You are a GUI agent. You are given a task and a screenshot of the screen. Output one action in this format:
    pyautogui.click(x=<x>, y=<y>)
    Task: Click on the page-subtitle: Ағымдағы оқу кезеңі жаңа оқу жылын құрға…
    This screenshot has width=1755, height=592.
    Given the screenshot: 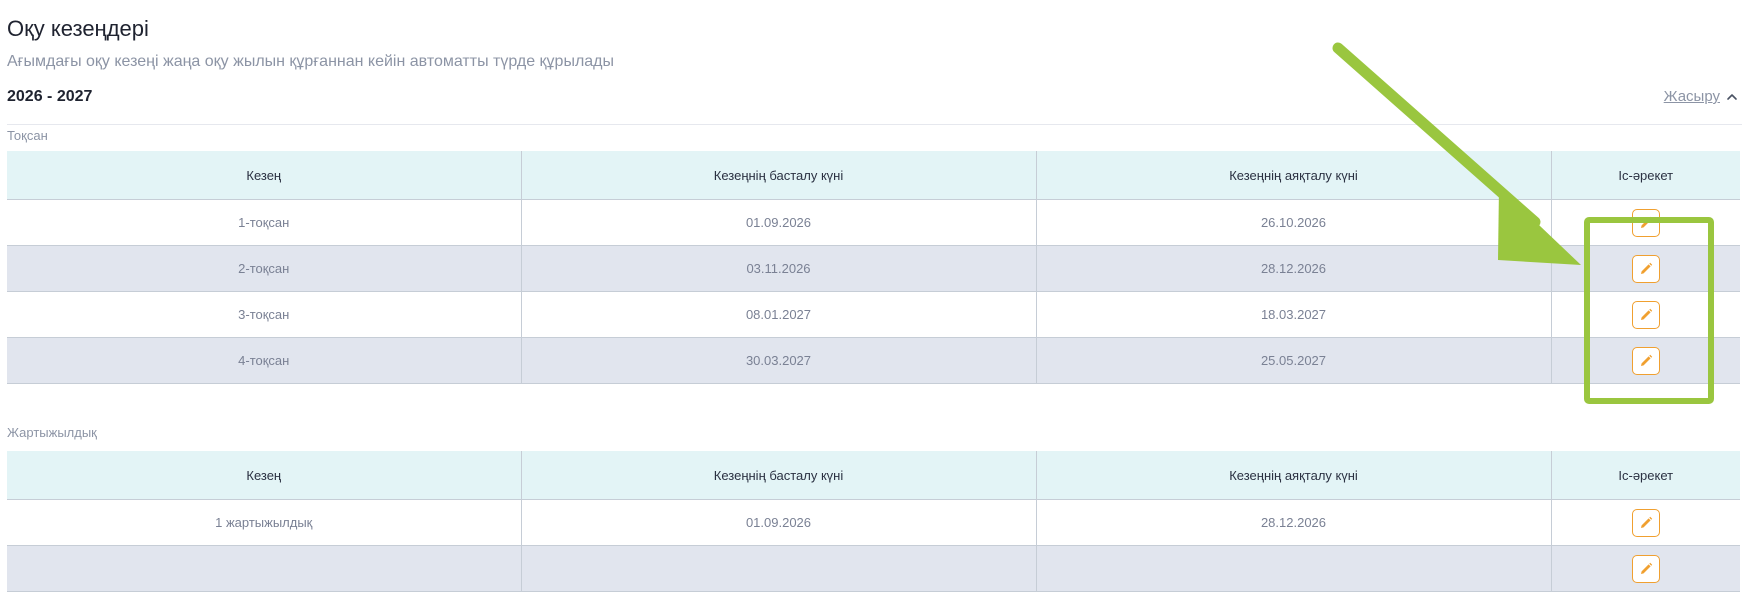 What is the action you would take?
    pyautogui.click(x=311, y=61)
    